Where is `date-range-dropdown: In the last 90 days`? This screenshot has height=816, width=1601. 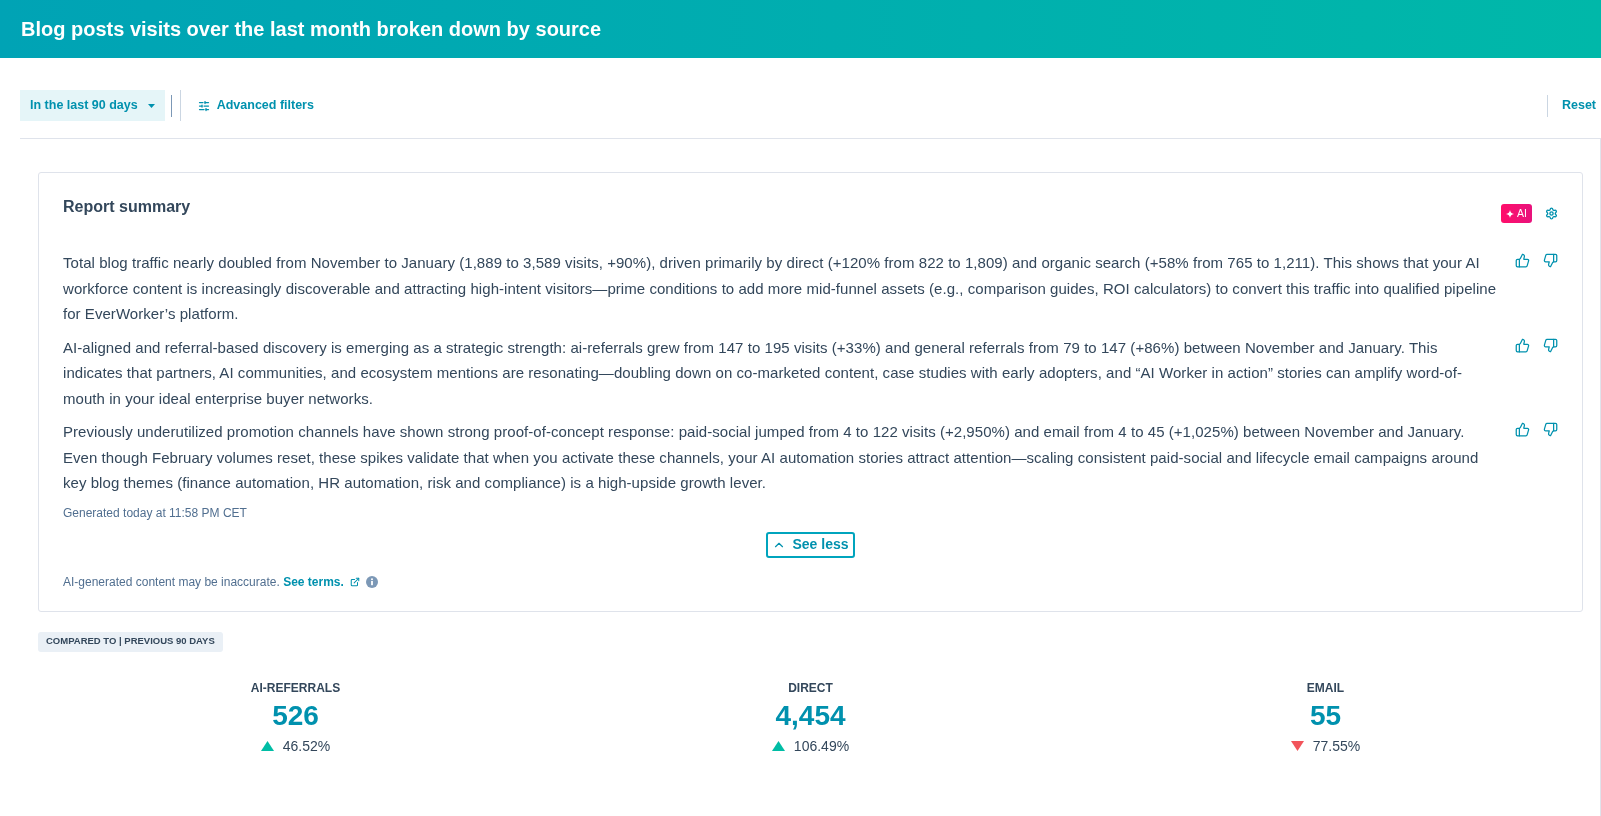 date-range-dropdown: In the last 90 days is located at coordinates (92, 105).